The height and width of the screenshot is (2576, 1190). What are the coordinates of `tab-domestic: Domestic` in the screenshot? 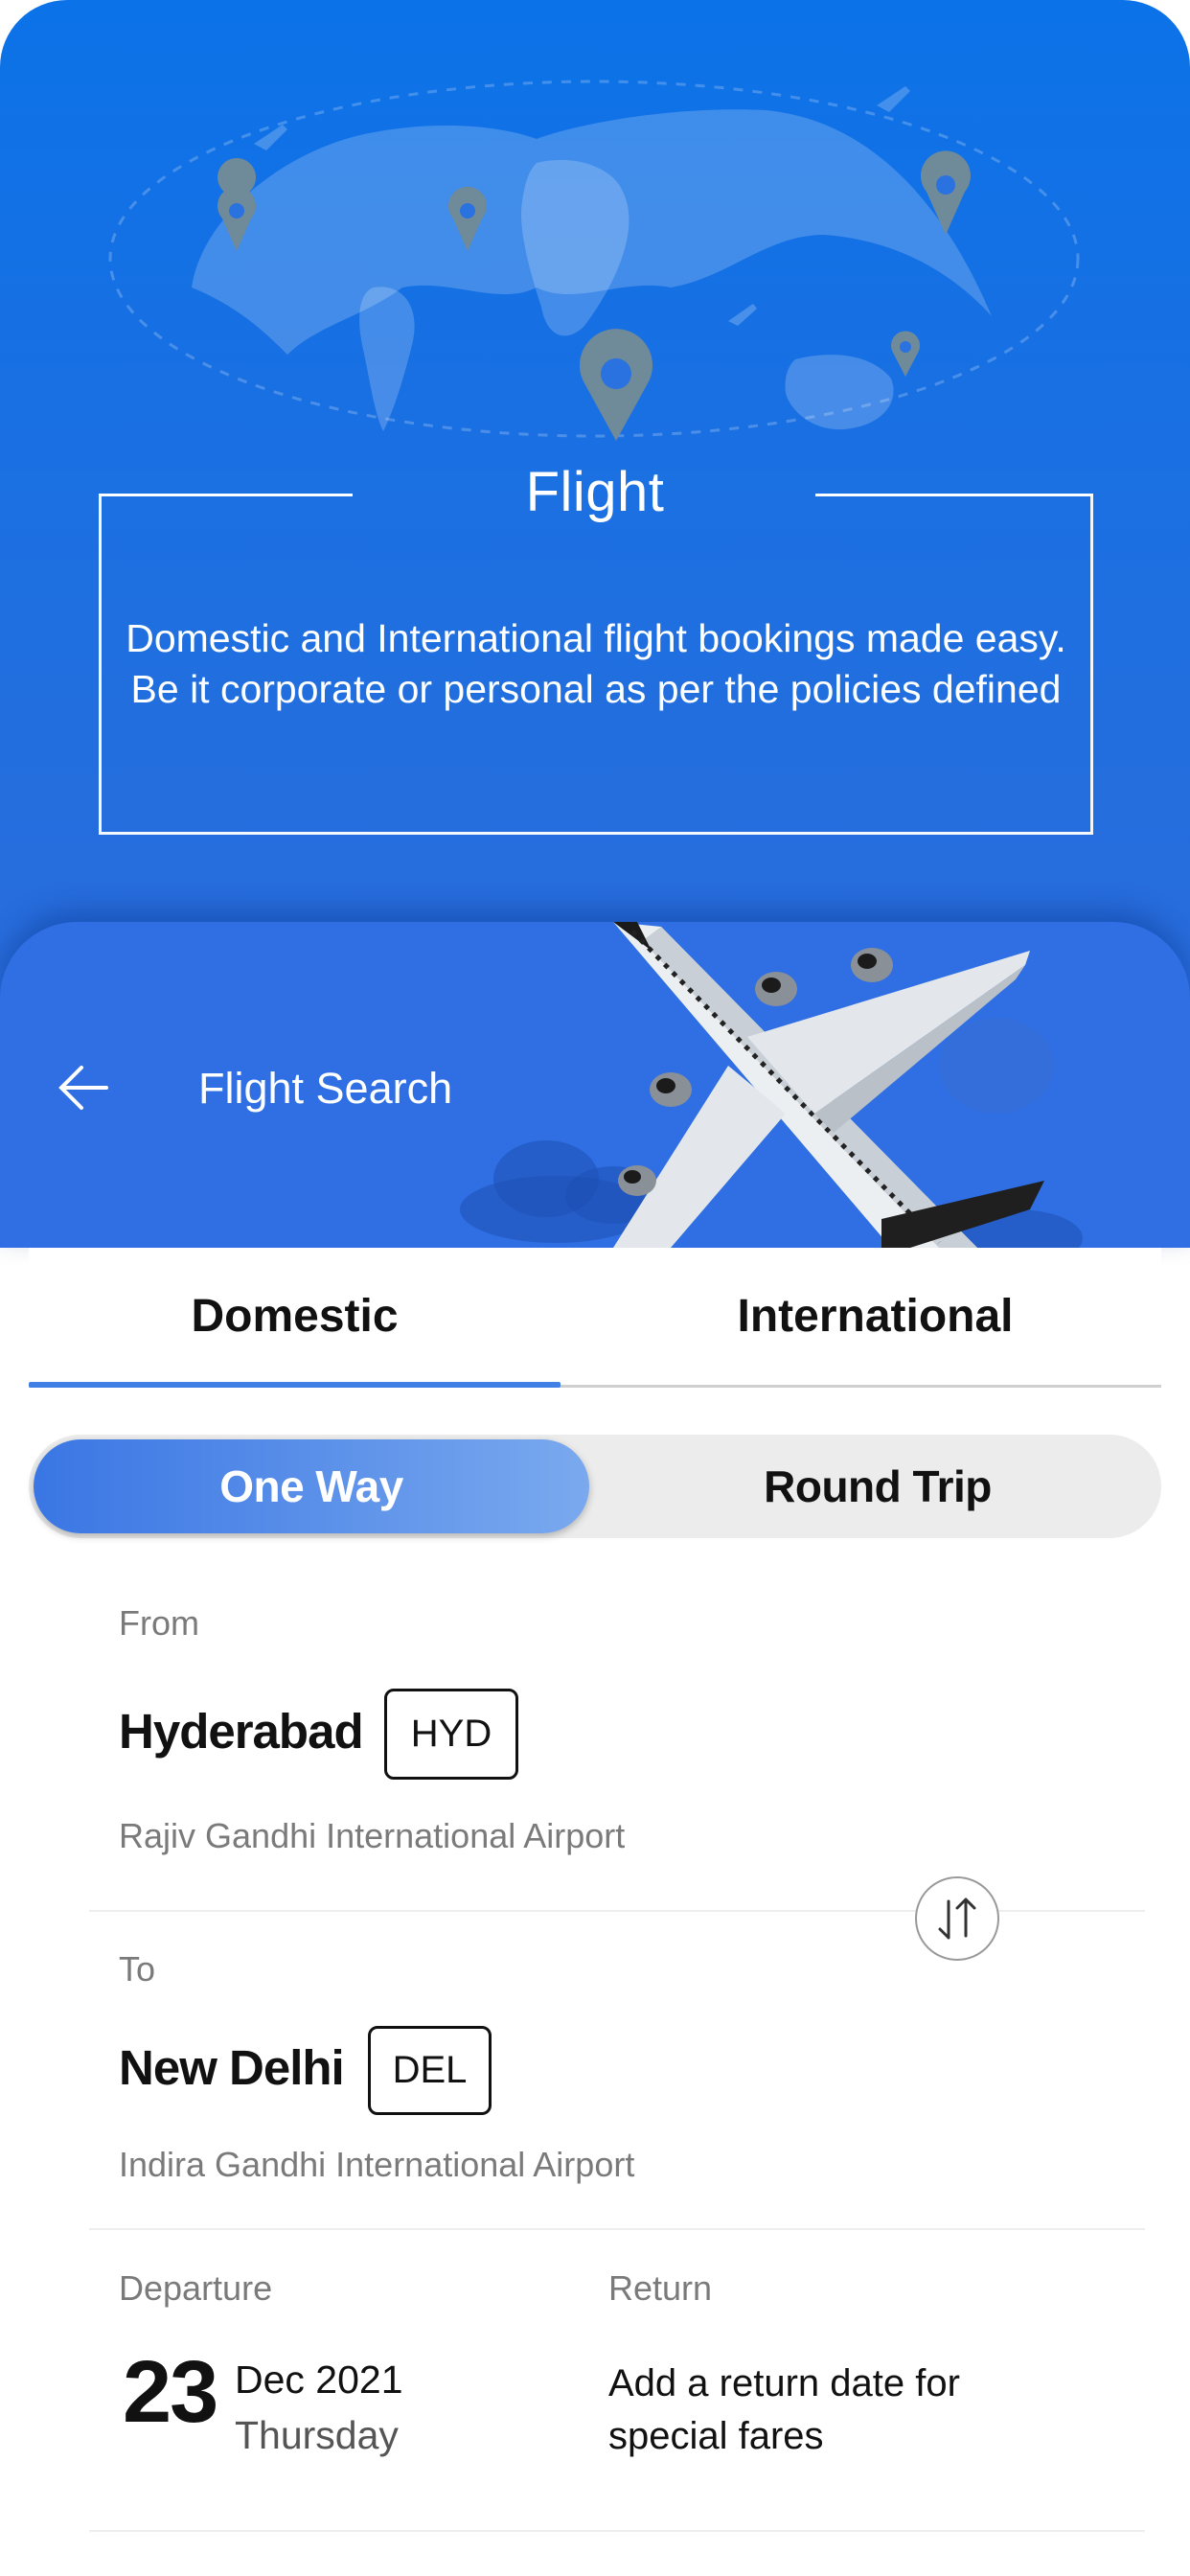 It's located at (295, 1316).